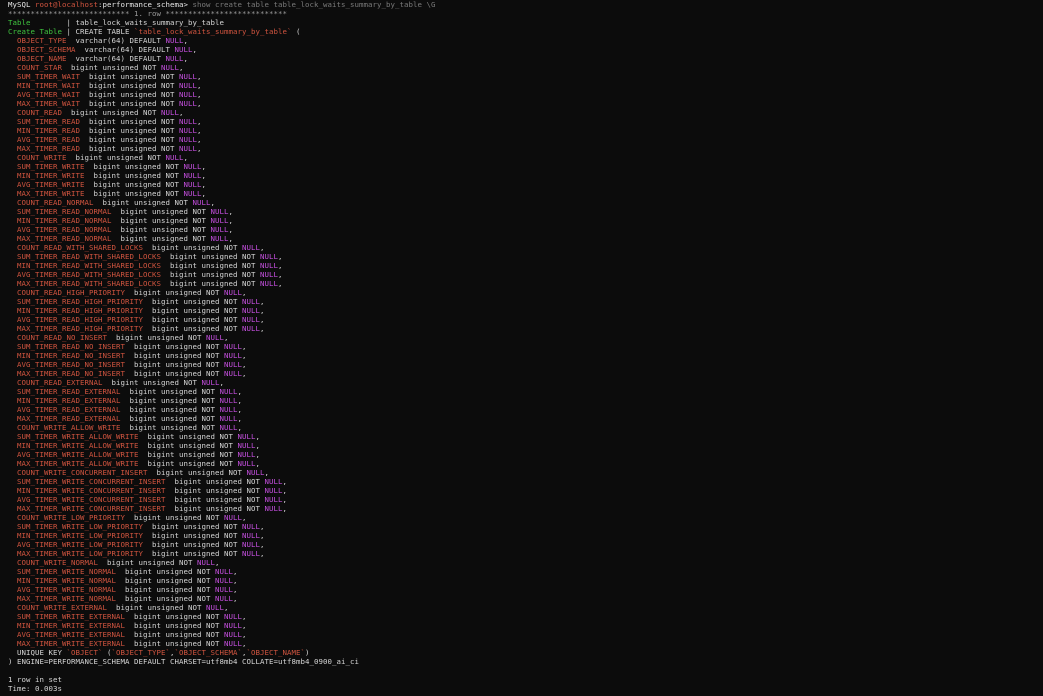 This screenshot has width=1043, height=696. What do you see at coordinates (48, 103) in the screenshot?
I see `column-name: MAX_TIMER_WAIT` at bounding box center [48, 103].